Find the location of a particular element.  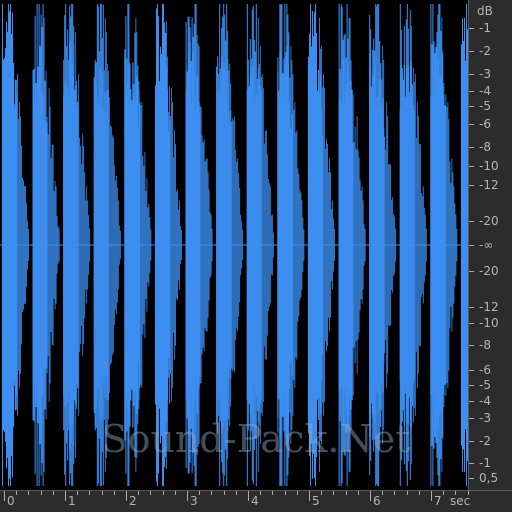

time-tick-label: 1 is located at coordinates (72, 501).